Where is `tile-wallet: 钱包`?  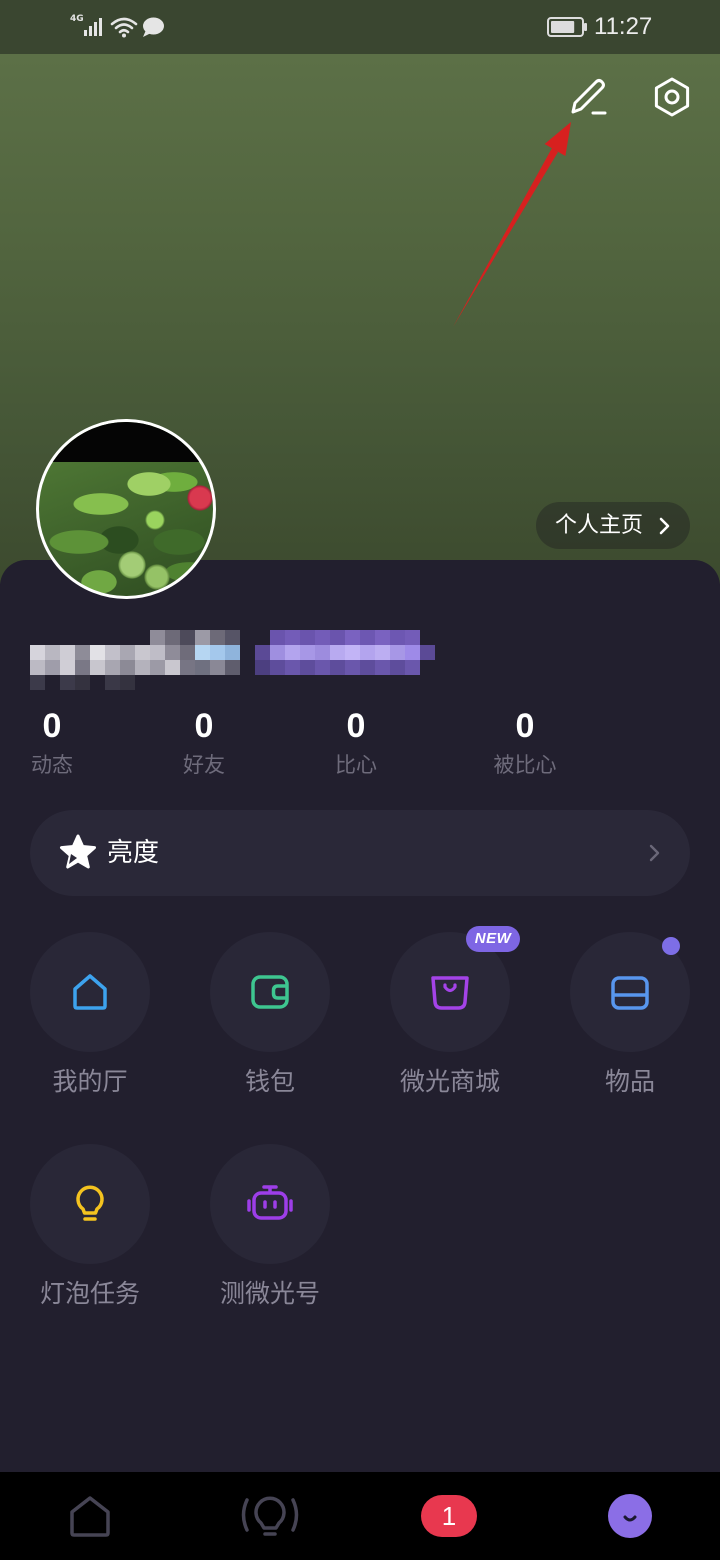
tile-wallet: 钱包 is located at coordinates (270, 1017).